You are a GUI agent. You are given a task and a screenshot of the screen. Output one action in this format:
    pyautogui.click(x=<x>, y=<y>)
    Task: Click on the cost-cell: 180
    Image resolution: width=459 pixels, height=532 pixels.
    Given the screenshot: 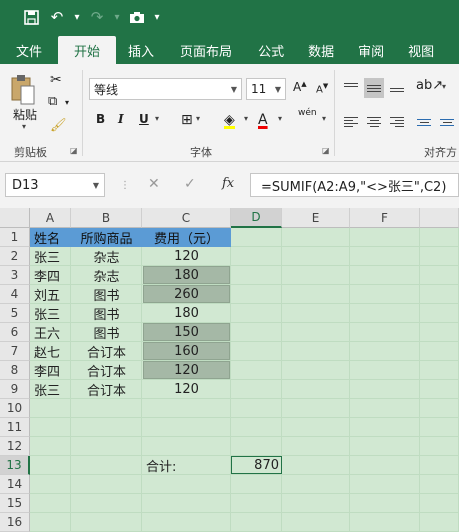 What is the action you would take?
    pyautogui.click(x=186, y=313)
    